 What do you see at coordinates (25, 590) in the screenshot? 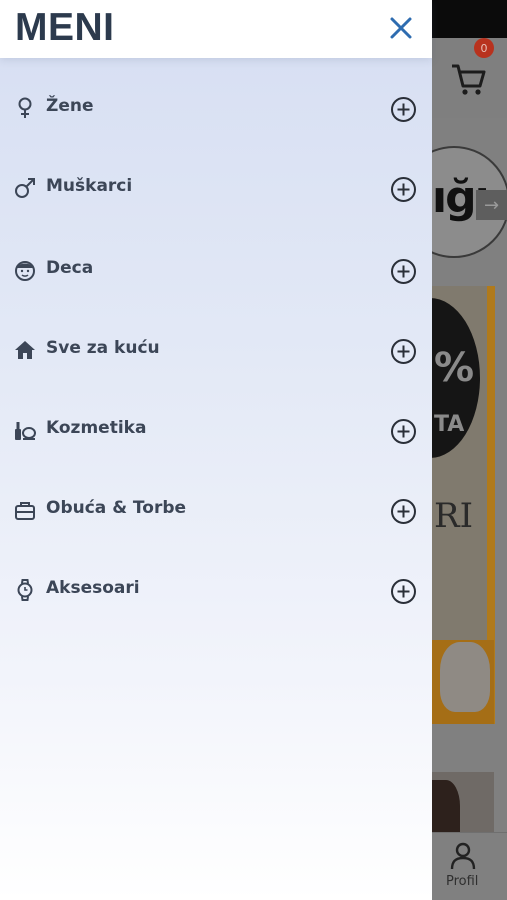
I see `watch-icon` at bounding box center [25, 590].